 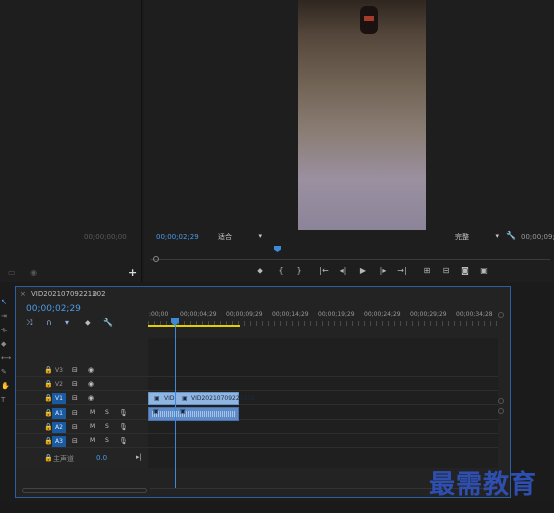 I want to click on fit-dropdown: 适合 ▾, so click(x=240, y=237).